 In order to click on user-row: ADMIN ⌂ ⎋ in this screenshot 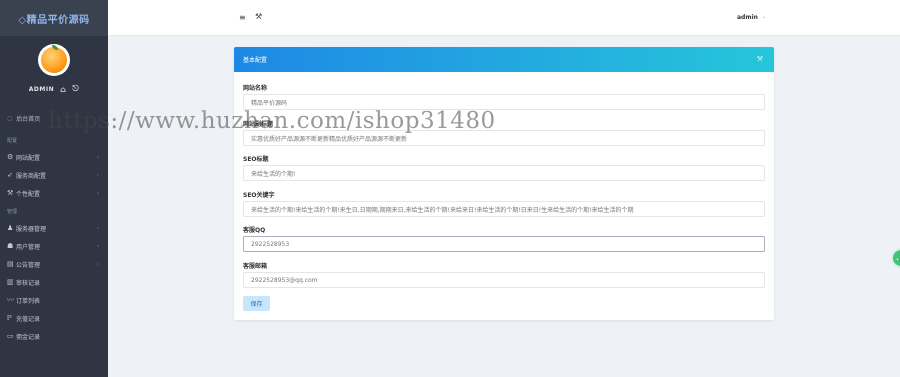, I will do `click(54, 89)`.